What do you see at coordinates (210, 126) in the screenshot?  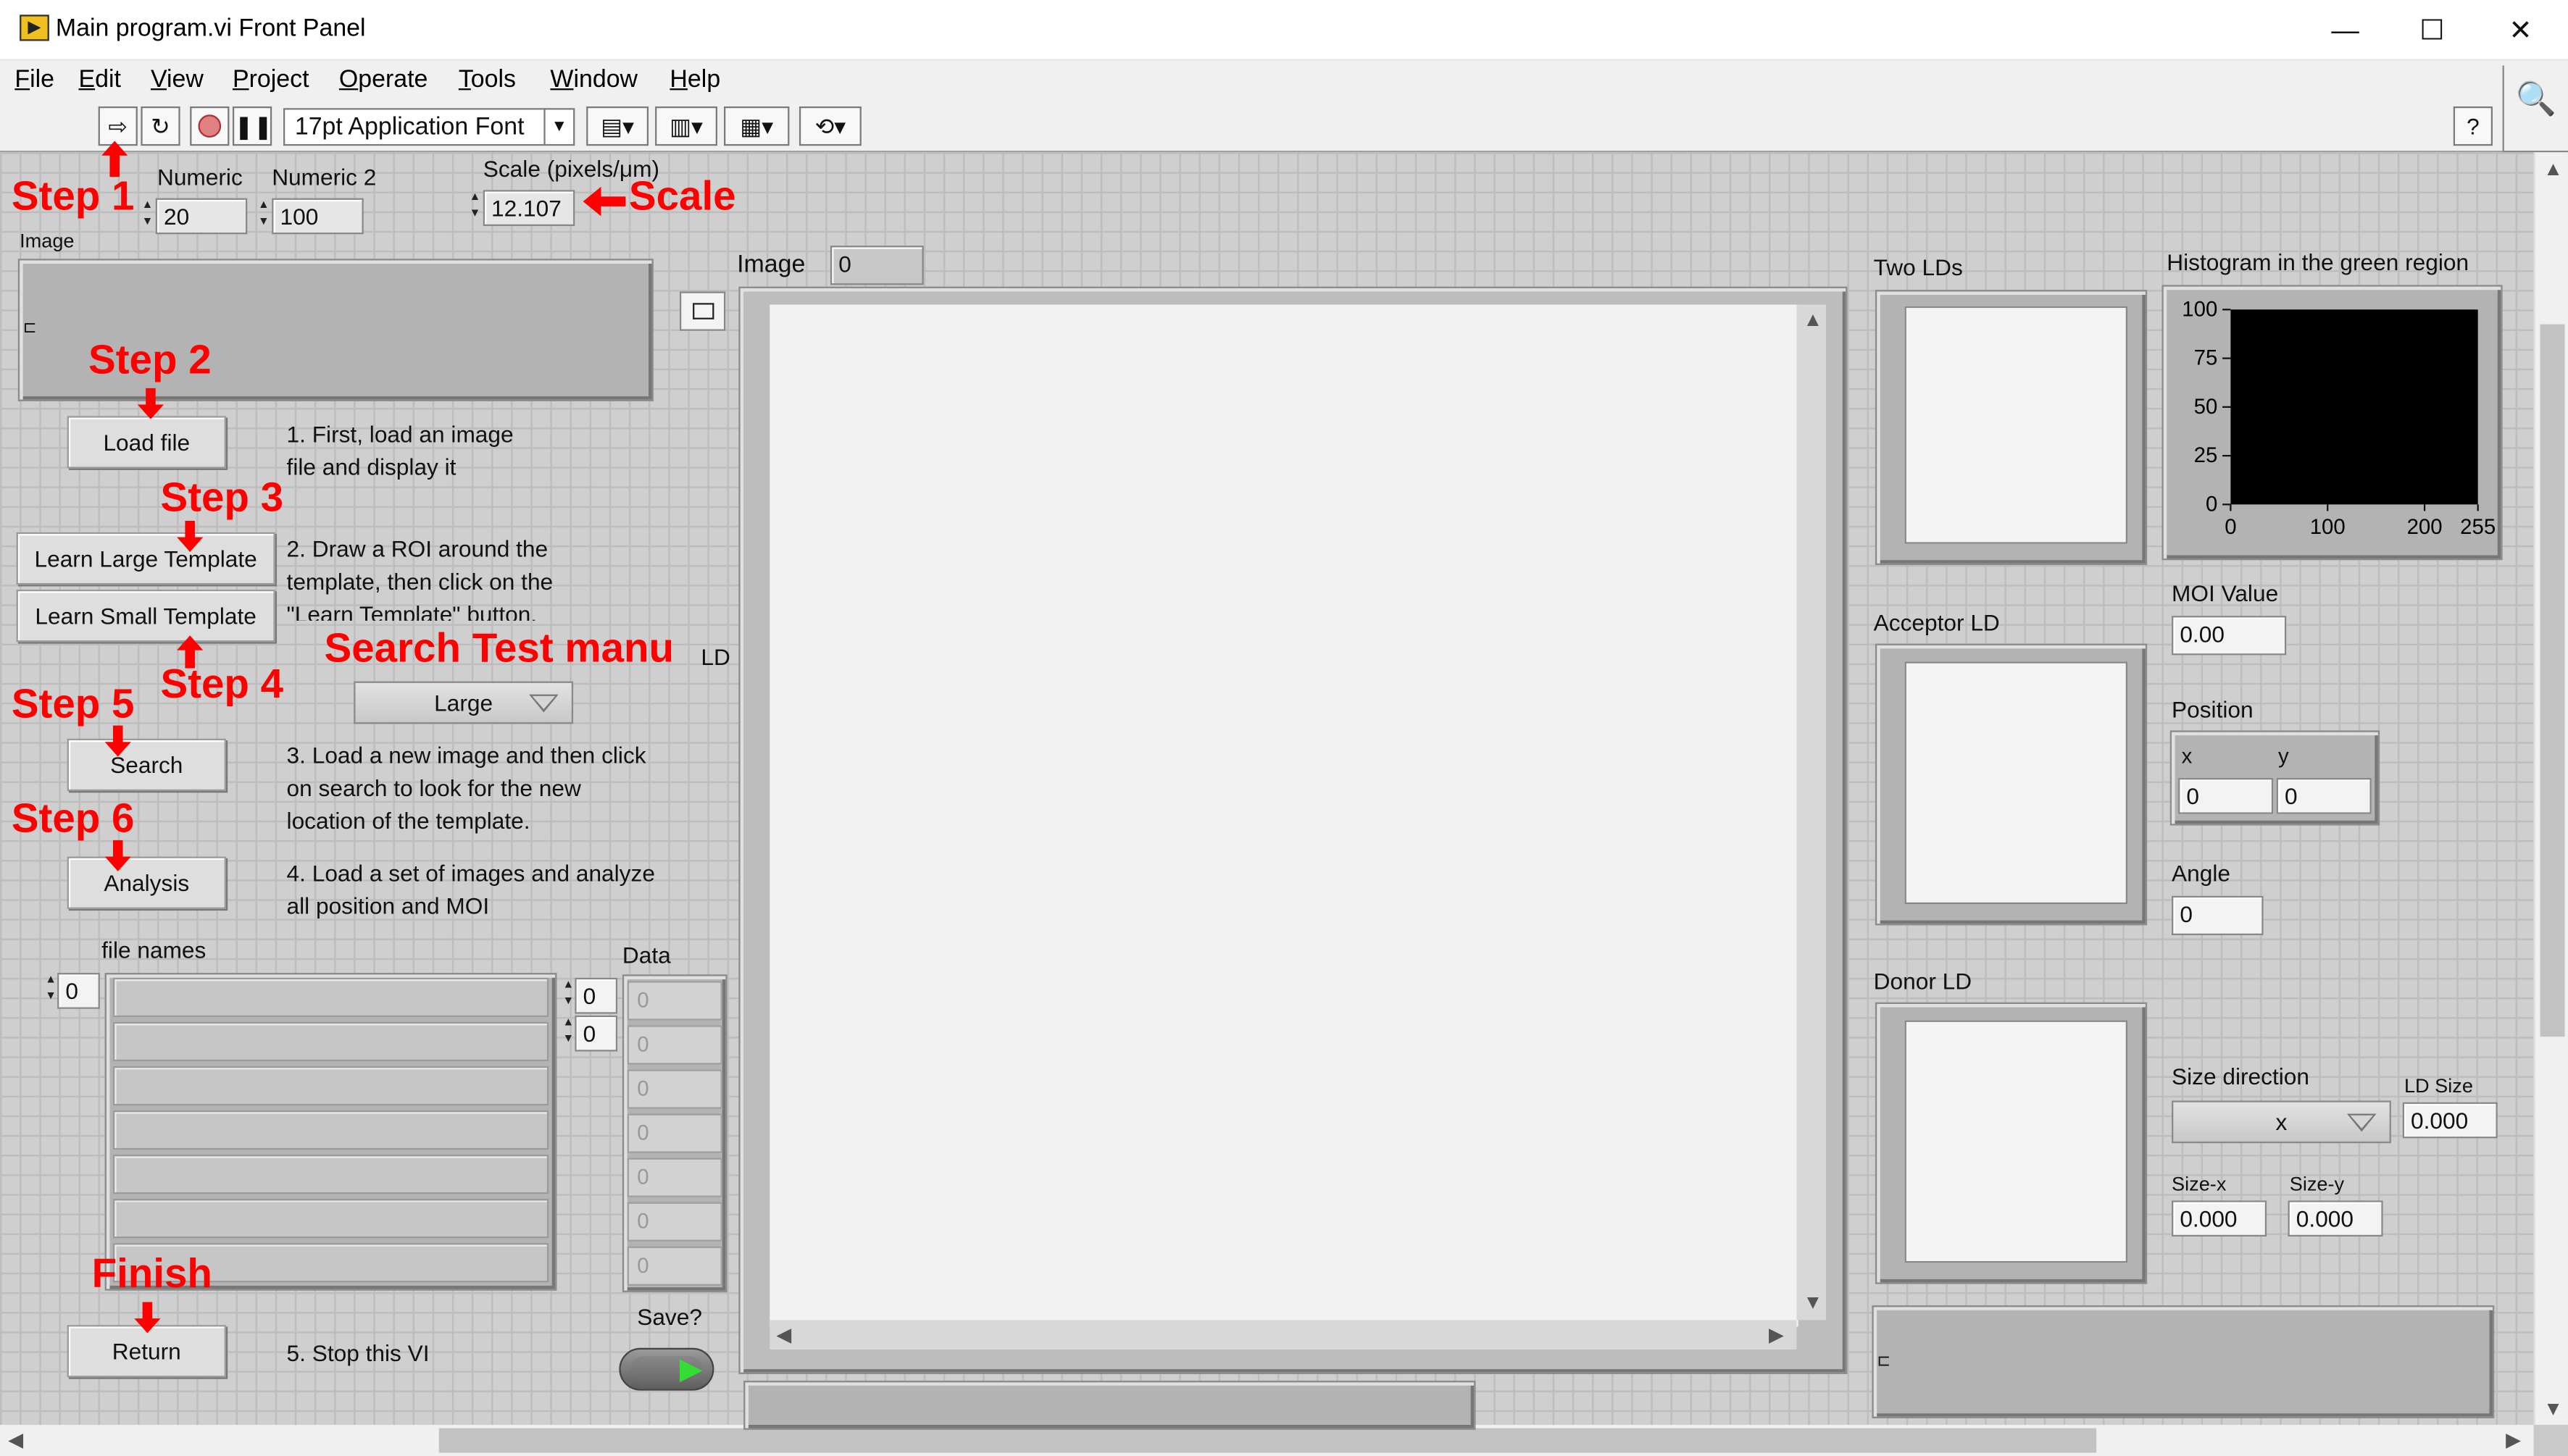 I see `abort-icon` at bounding box center [210, 126].